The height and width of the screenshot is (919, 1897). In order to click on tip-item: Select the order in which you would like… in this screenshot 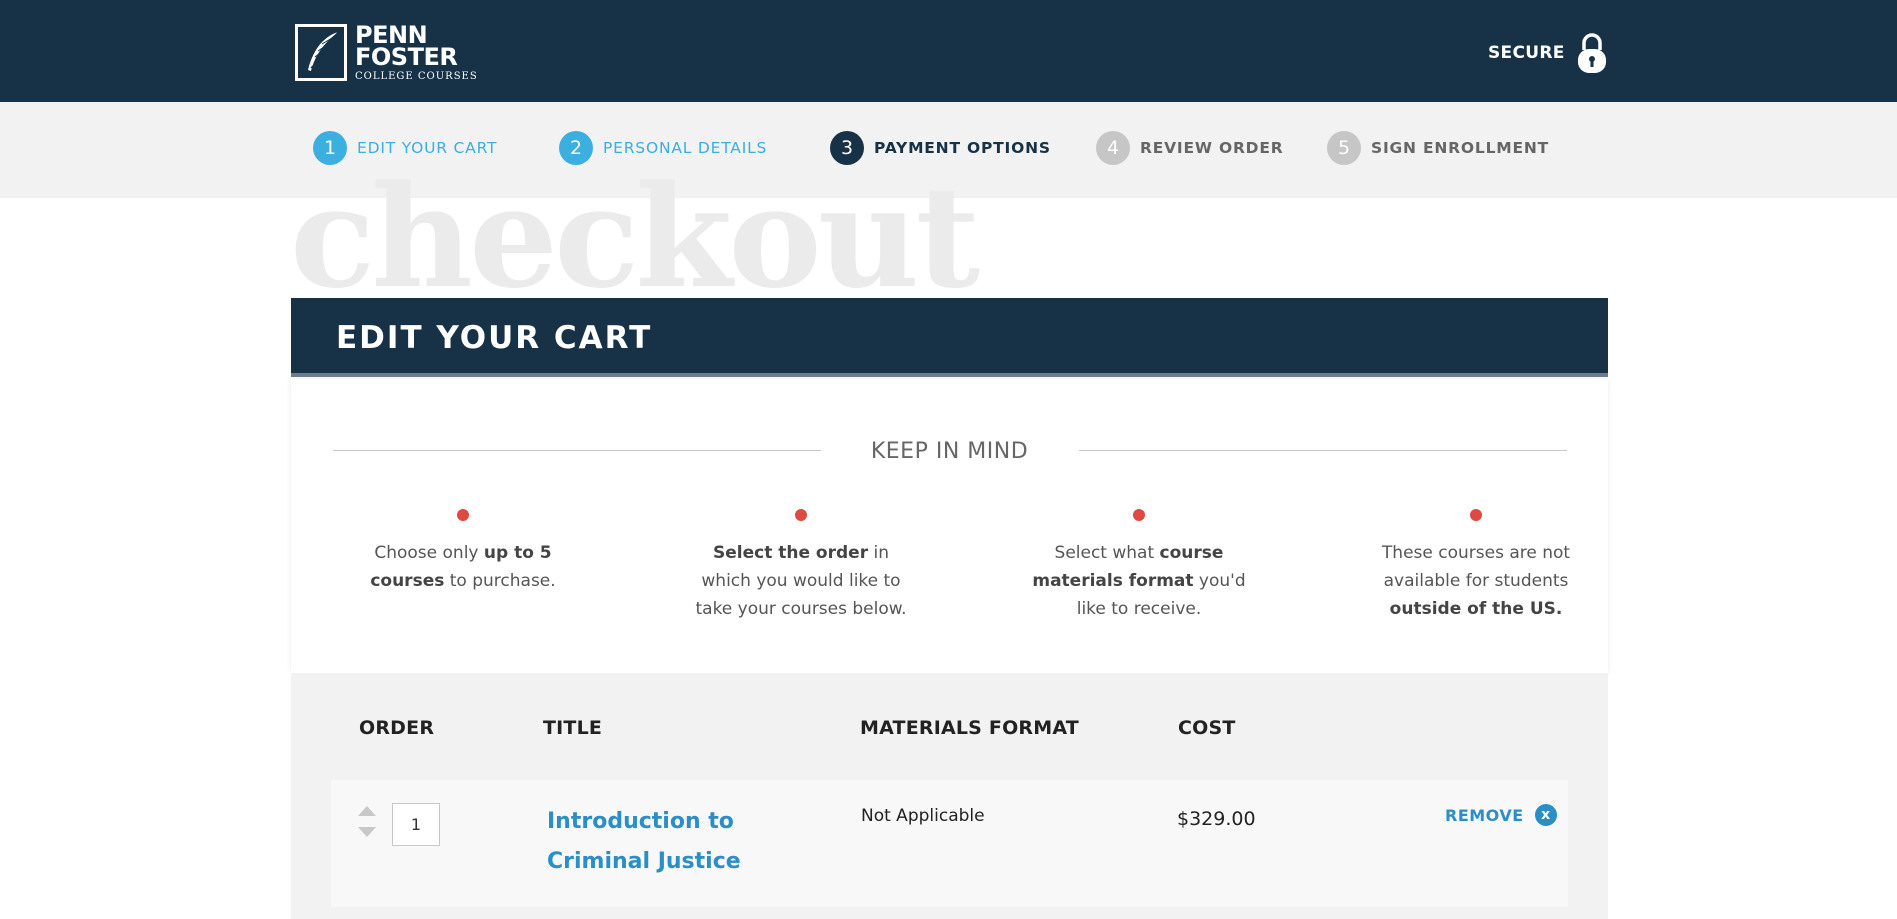, I will do `click(801, 566)`.